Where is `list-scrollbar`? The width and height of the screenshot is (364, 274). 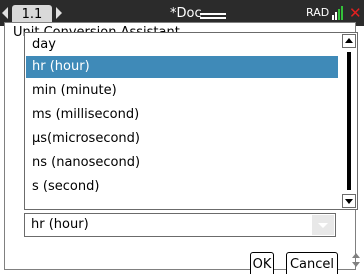
list-scrollbar is located at coordinates (349, 121).